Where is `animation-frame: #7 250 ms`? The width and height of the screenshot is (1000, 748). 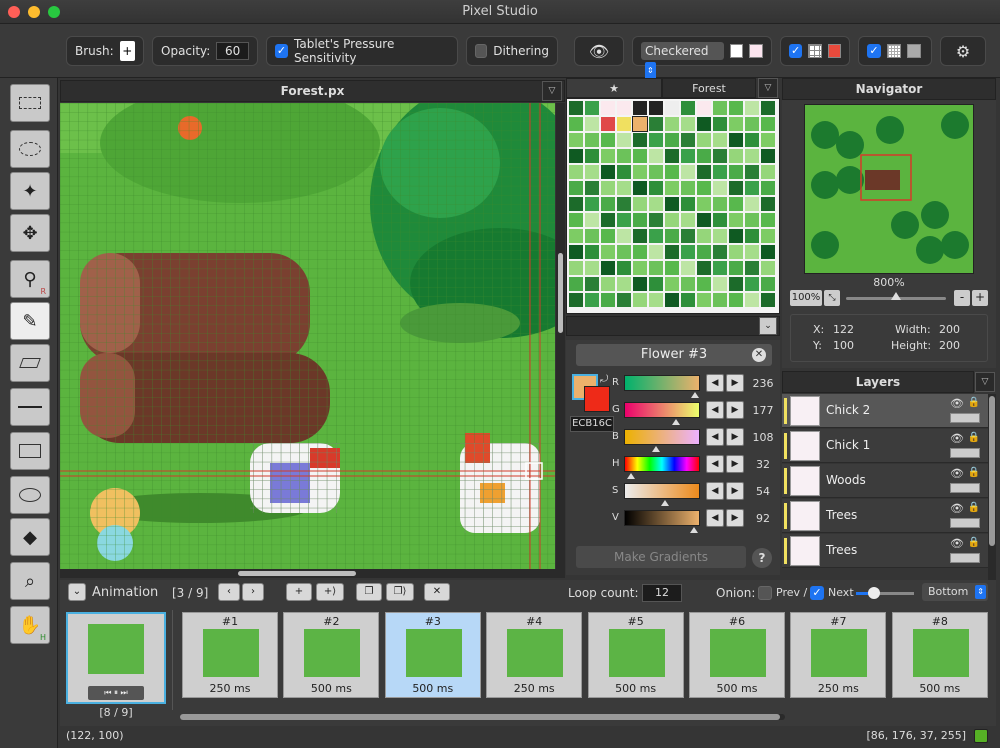 animation-frame: #7 250 ms is located at coordinates (838, 655).